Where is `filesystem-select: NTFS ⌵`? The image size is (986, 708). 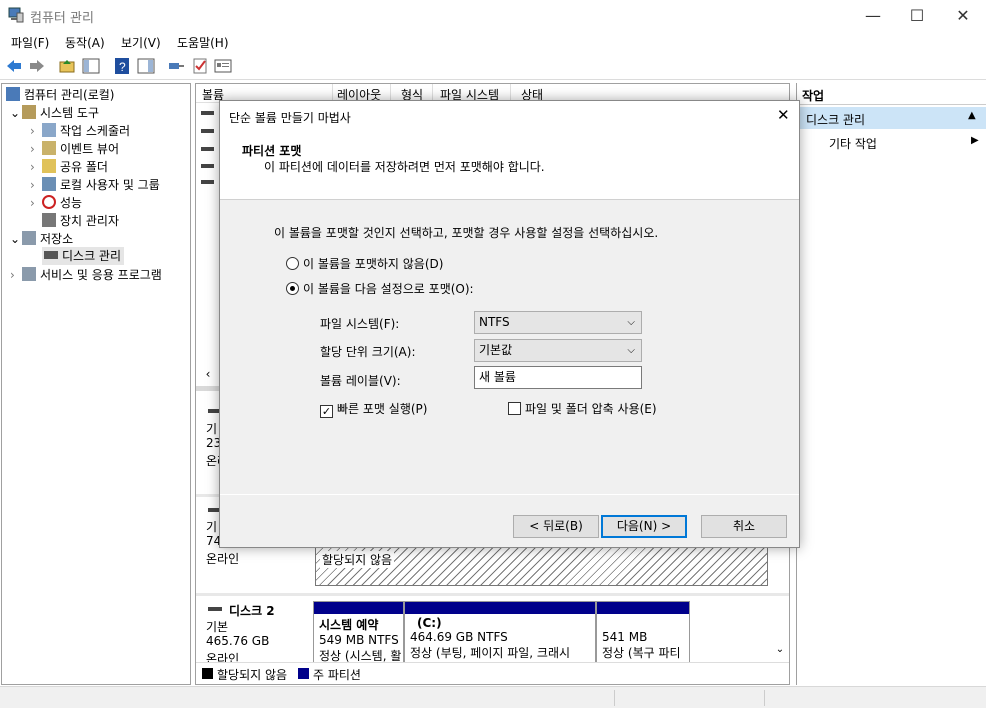 filesystem-select: NTFS ⌵ is located at coordinates (558, 322).